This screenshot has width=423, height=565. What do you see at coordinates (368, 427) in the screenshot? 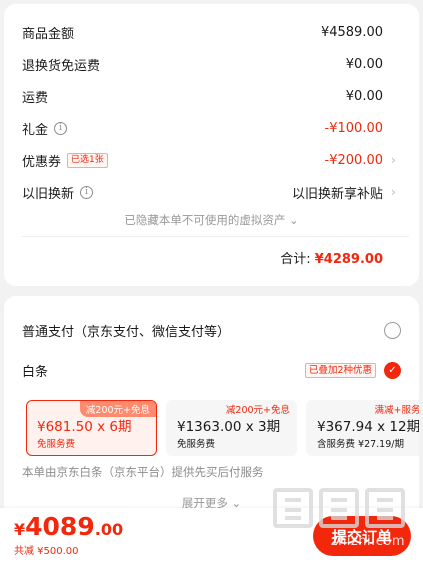
I see `plan-amount: ¥367.94 x 12期` at bounding box center [368, 427].